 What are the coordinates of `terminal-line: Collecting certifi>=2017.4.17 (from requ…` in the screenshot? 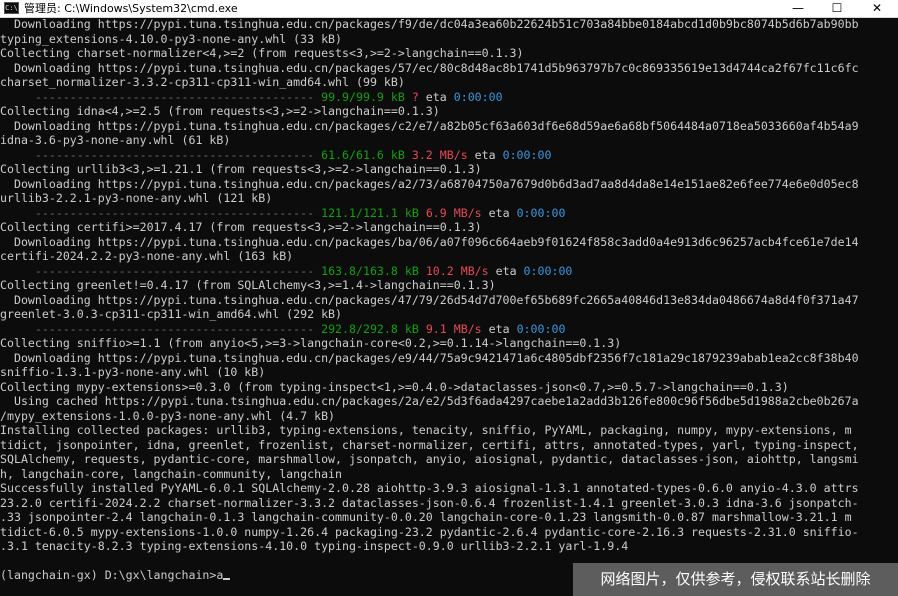 It's located at (241, 227).